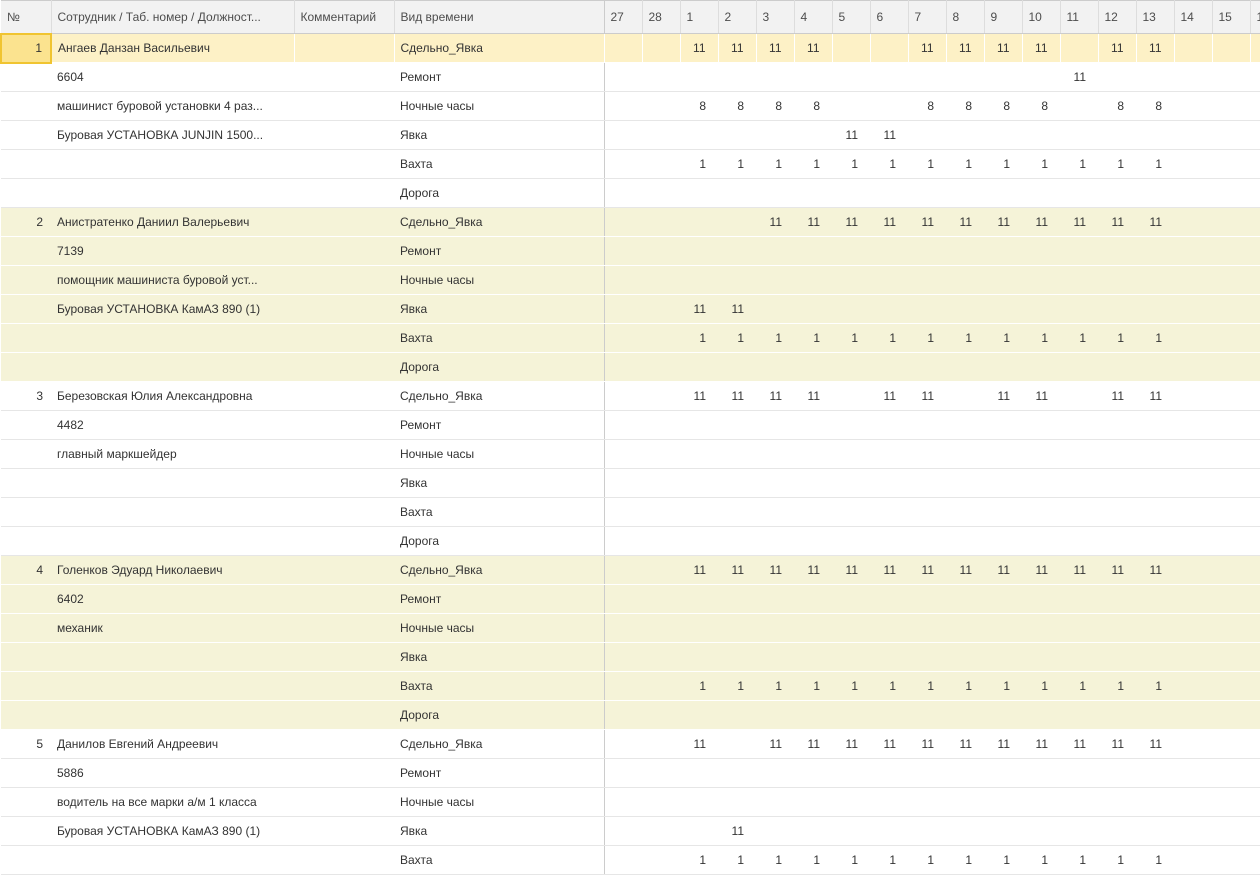 This screenshot has height=878, width=1260. Describe the element at coordinates (26, 222) in the screenshot. I see `row-number-cell: 2` at that location.